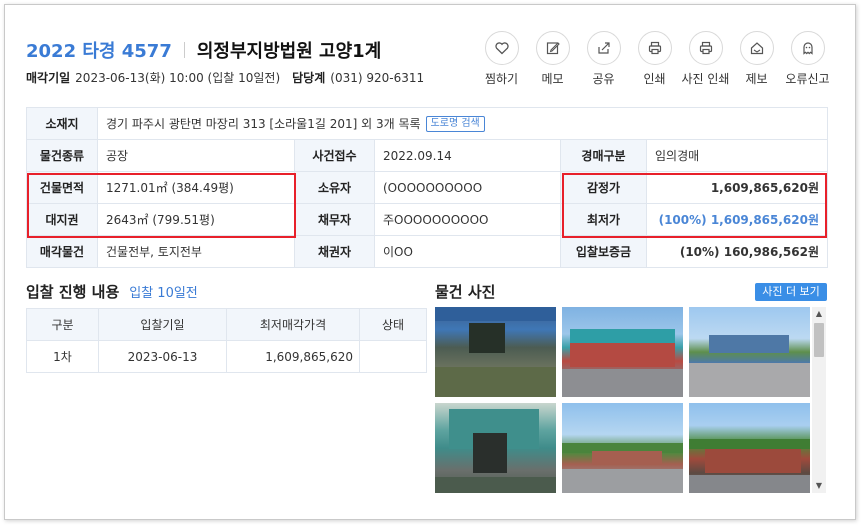  Describe the element at coordinates (603, 219) in the screenshot. I see `min-price-label: 최저가` at that location.